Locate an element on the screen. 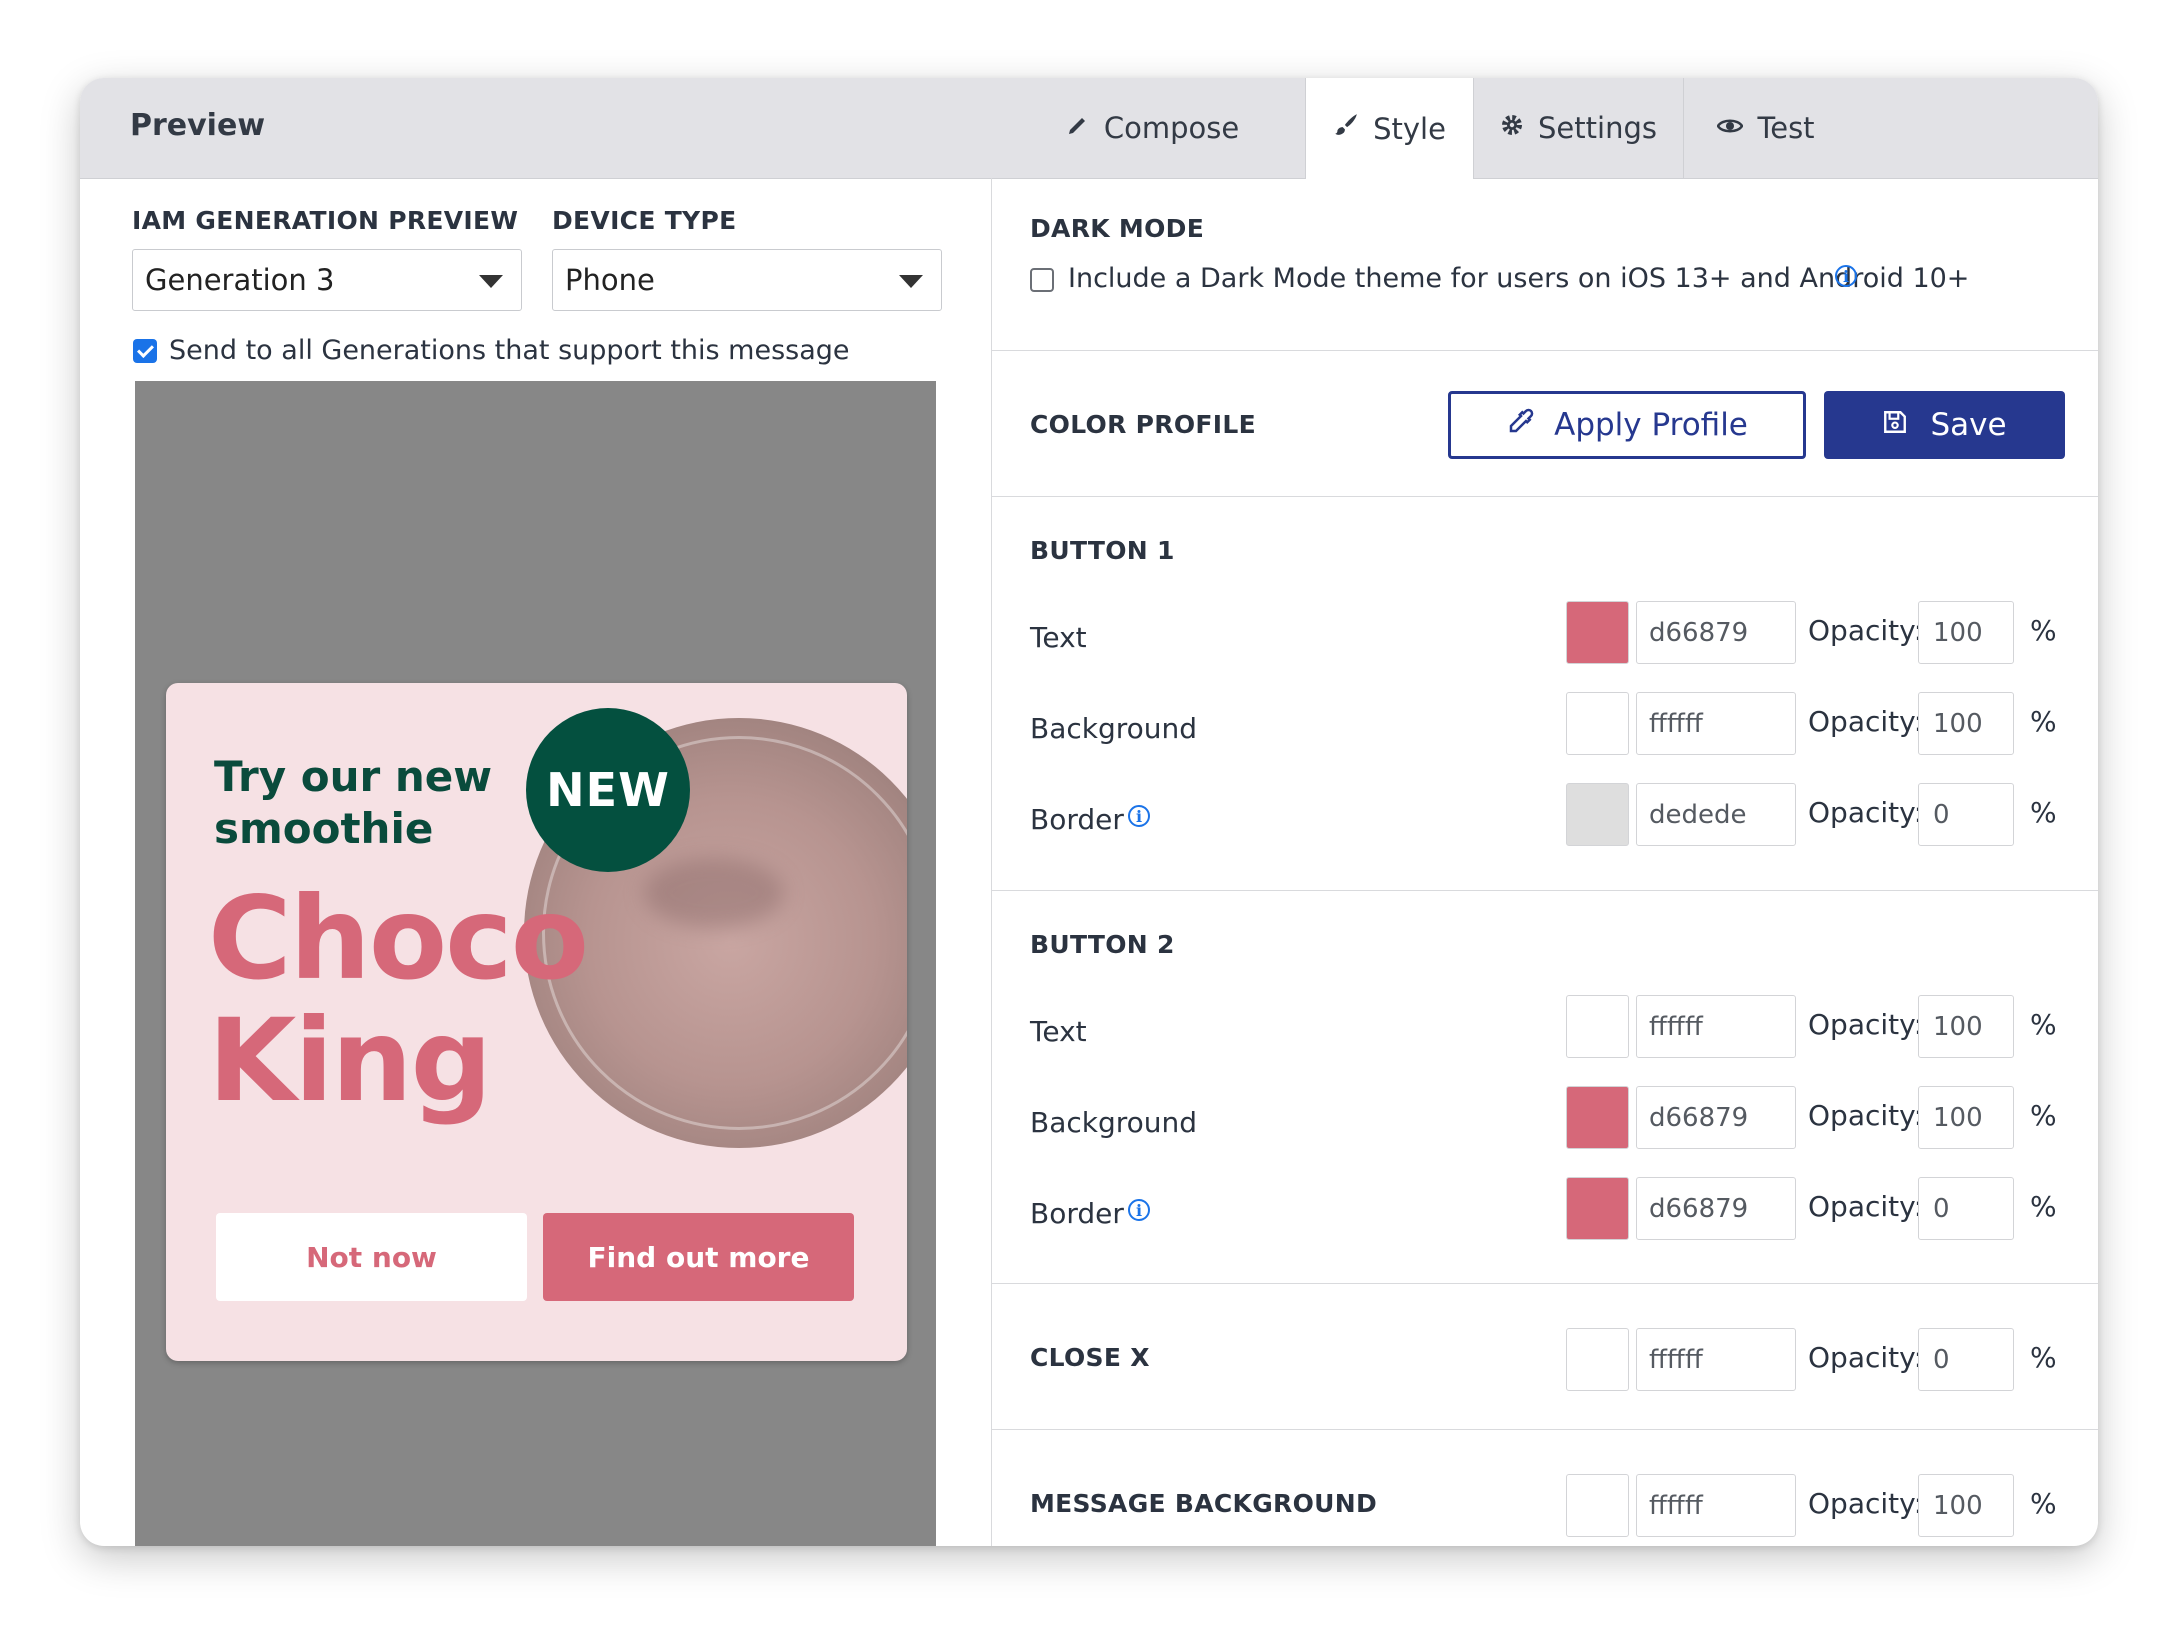  button1-background-opacity-input: 100 is located at coordinates (1966, 723).